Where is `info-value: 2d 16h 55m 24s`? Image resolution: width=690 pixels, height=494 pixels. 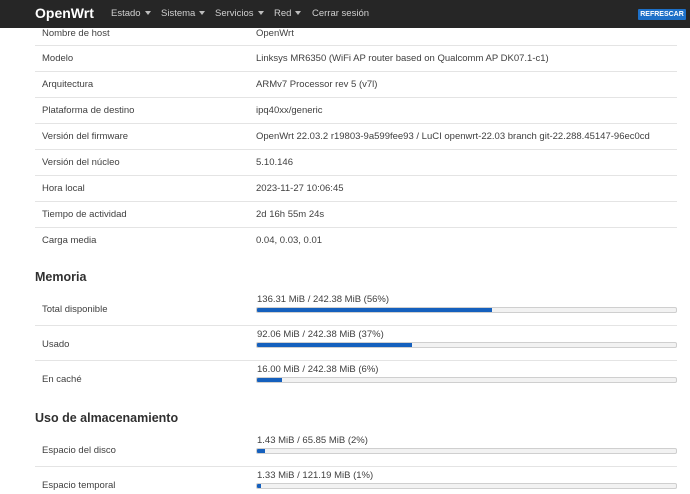 info-value: 2d 16h 55m 24s is located at coordinates (290, 214).